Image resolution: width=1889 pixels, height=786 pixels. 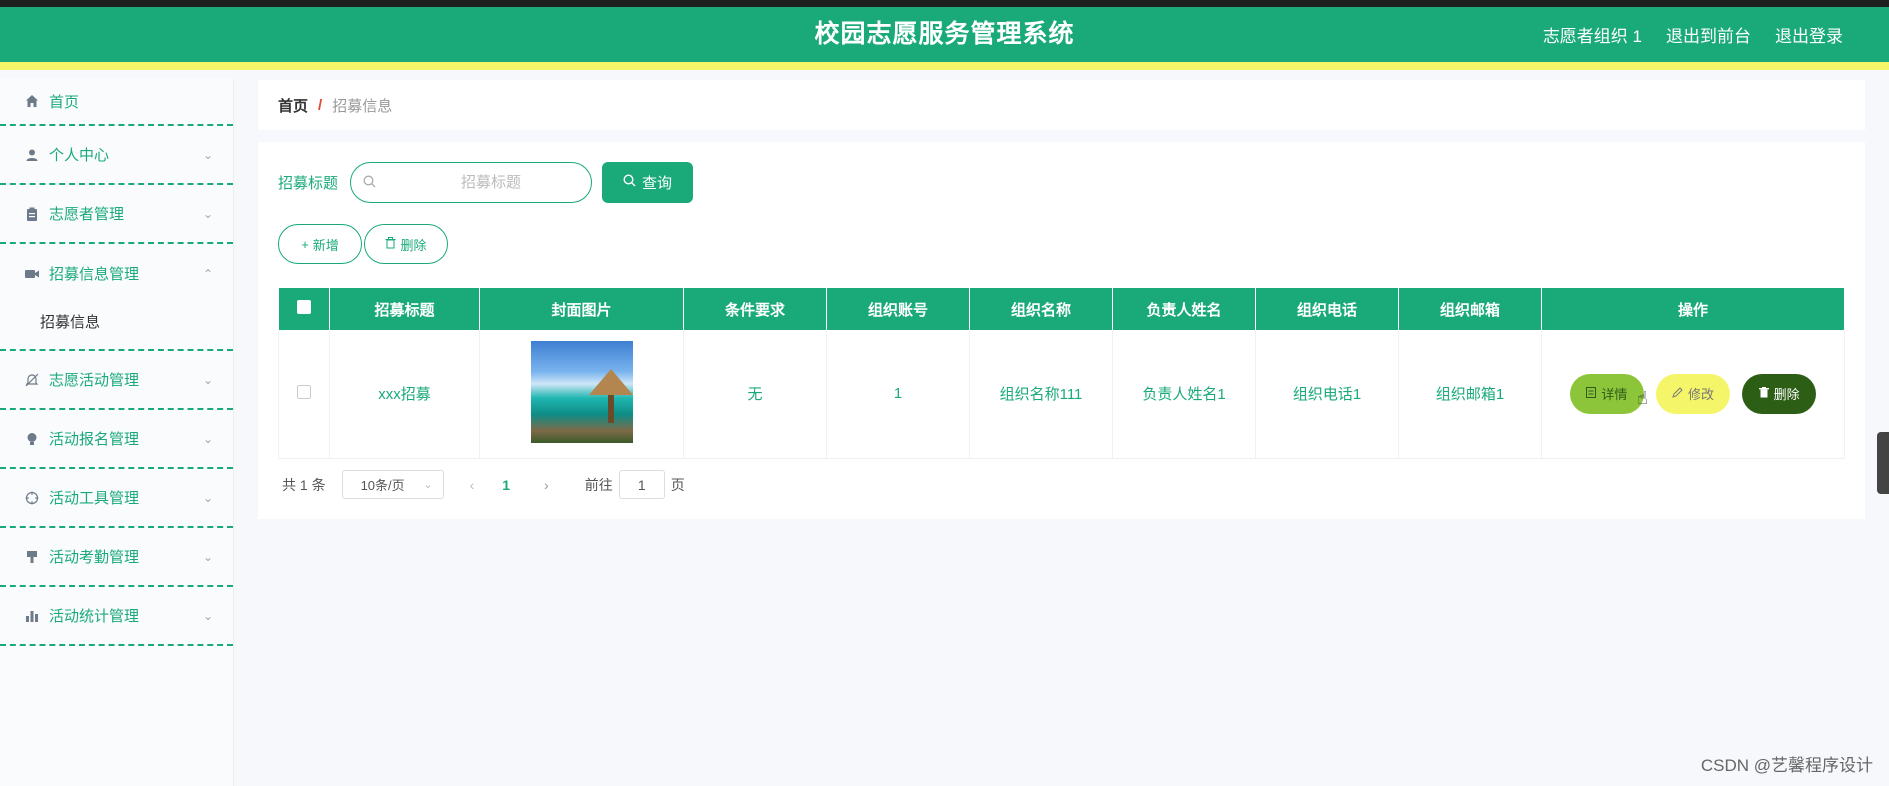 What do you see at coordinates (207, 273) in the screenshot?
I see `chevron-up-icon: ⌃` at bounding box center [207, 273].